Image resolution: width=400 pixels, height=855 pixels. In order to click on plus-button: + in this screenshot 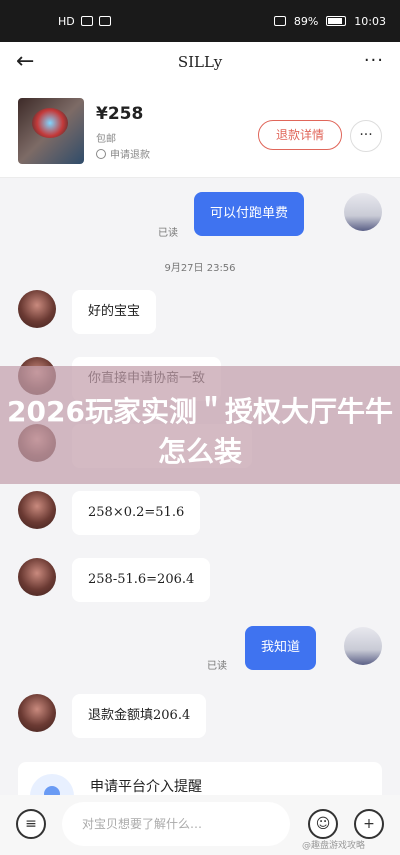, I will do `click(369, 824)`.